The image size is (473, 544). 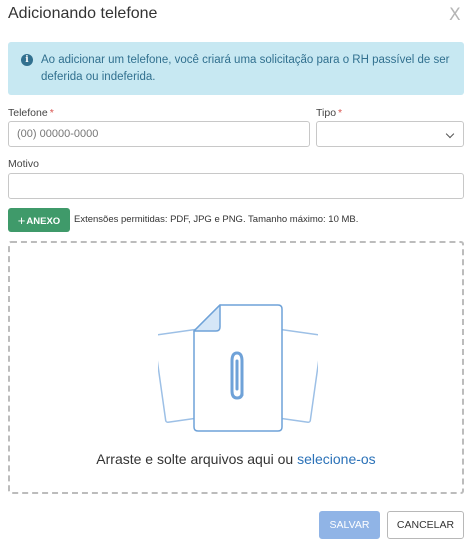 What do you see at coordinates (83, 13) in the screenshot?
I see `modal-title: Adicionando telefone` at bounding box center [83, 13].